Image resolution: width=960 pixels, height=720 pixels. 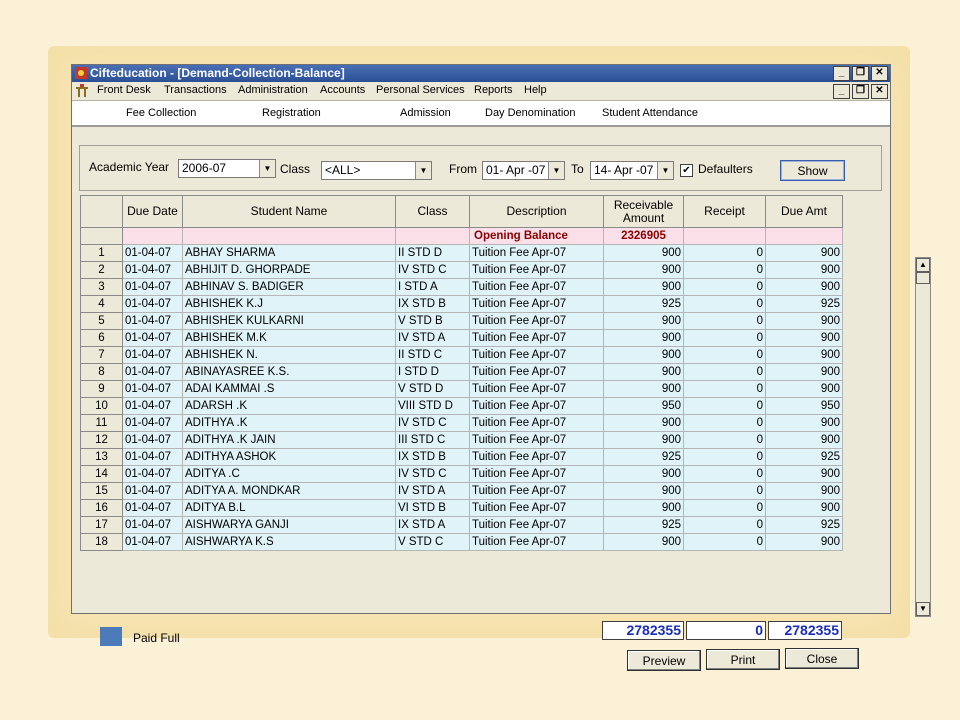 What do you see at coordinates (101, 542) in the screenshot?
I see `row-number: 18` at bounding box center [101, 542].